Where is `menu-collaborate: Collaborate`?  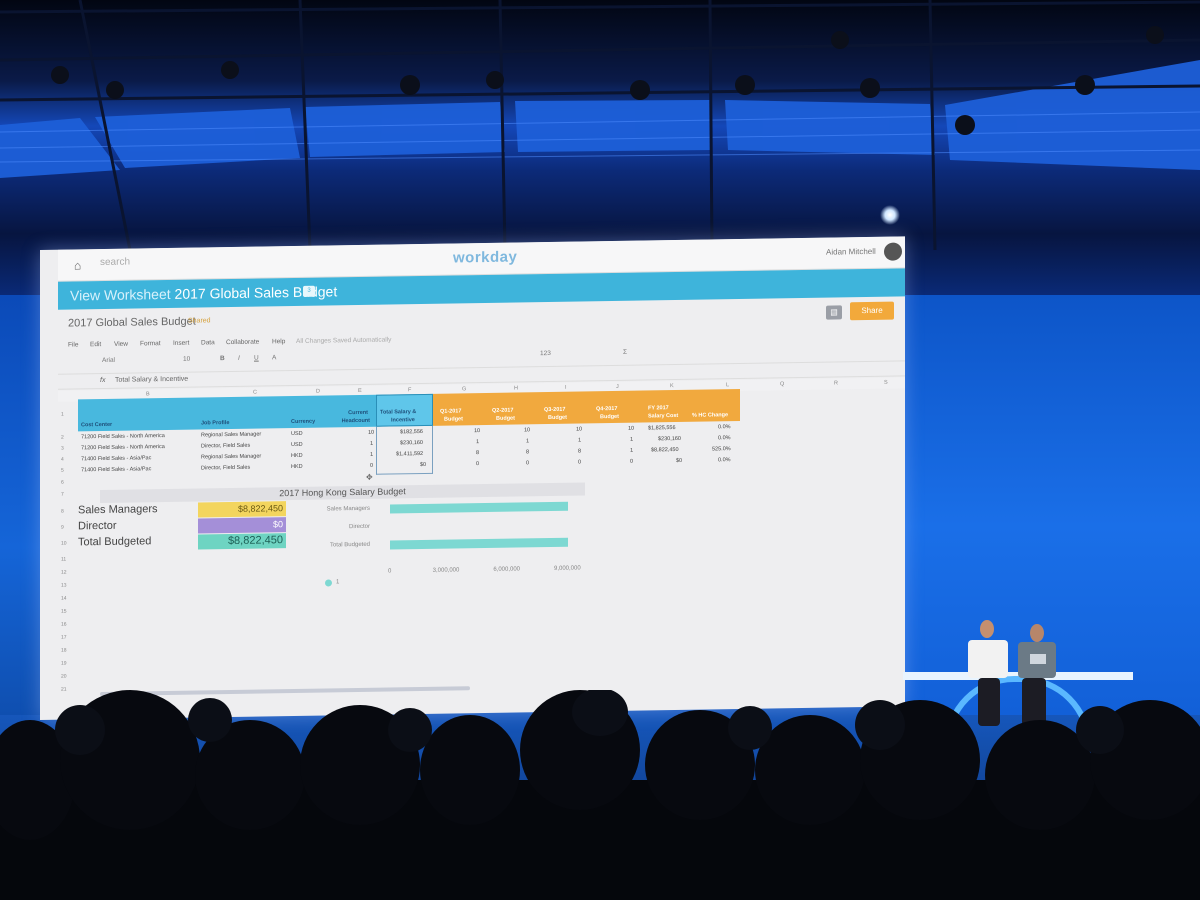 menu-collaborate: Collaborate is located at coordinates (242, 343).